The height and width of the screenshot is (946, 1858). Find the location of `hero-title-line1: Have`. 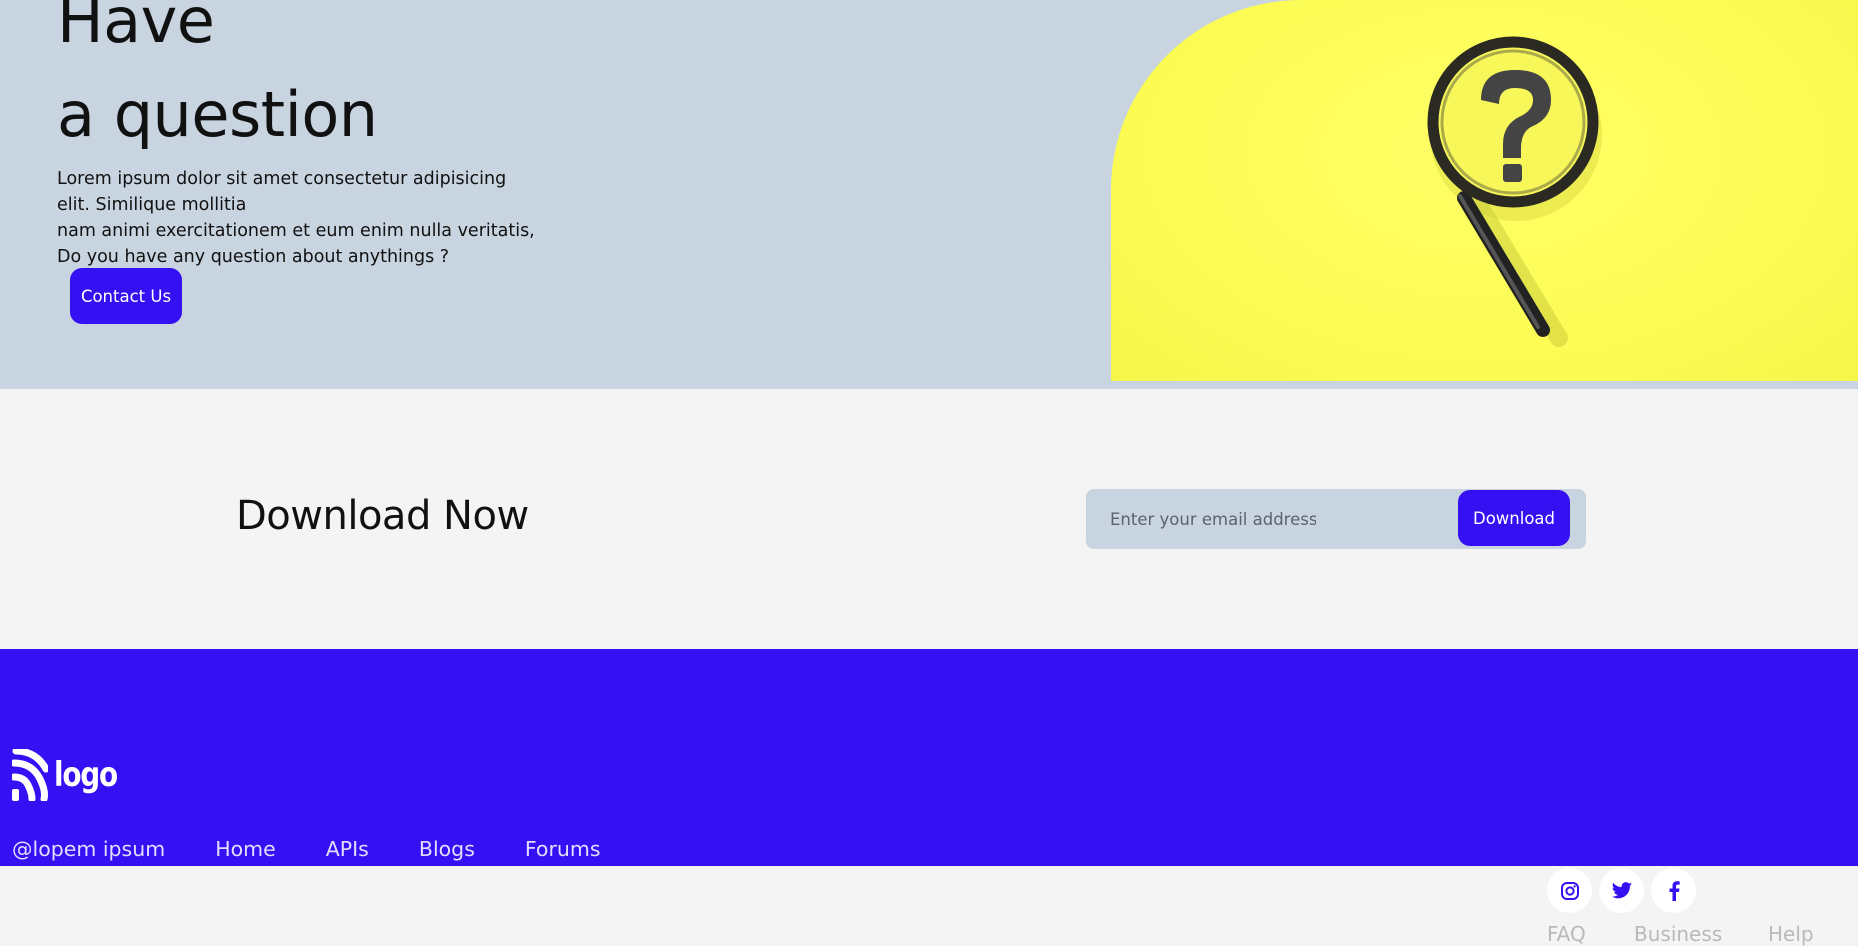

hero-title-line1: Have is located at coordinates (136, 28).